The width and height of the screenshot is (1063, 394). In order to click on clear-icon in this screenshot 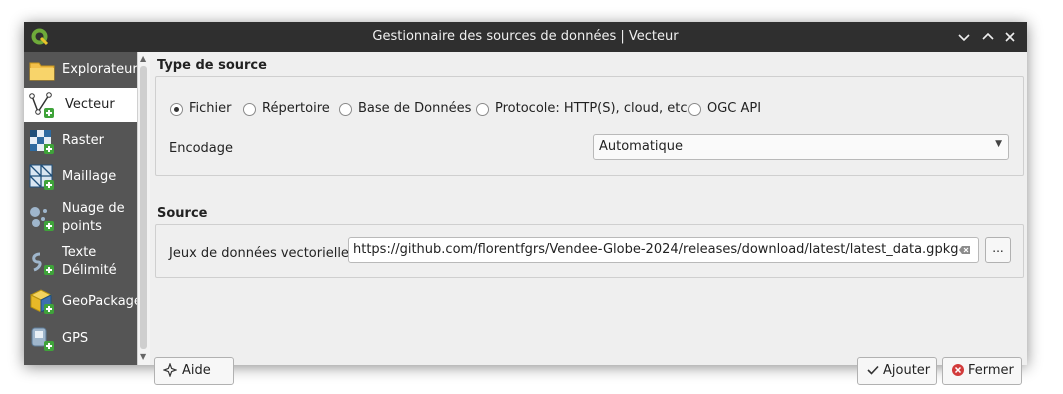, I will do `click(965, 250)`.